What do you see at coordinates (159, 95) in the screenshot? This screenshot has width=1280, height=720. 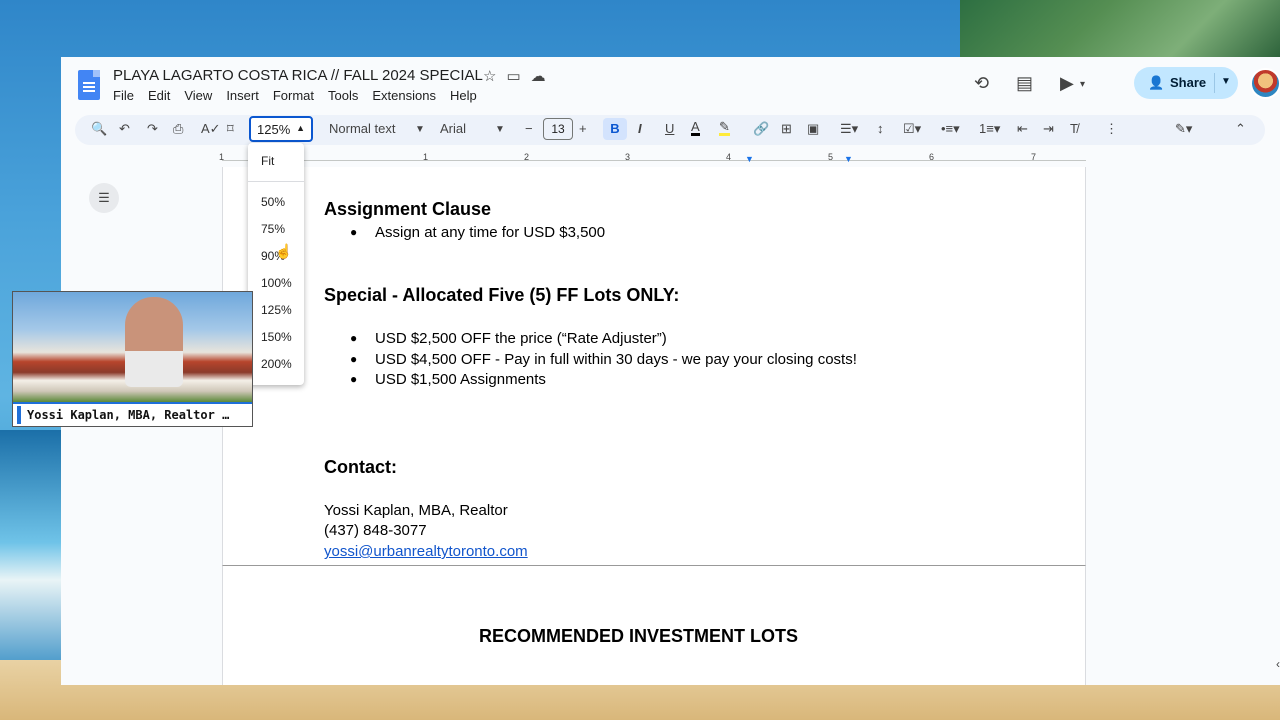 I see `menu-edit: Edit` at bounding box center [159, 95].